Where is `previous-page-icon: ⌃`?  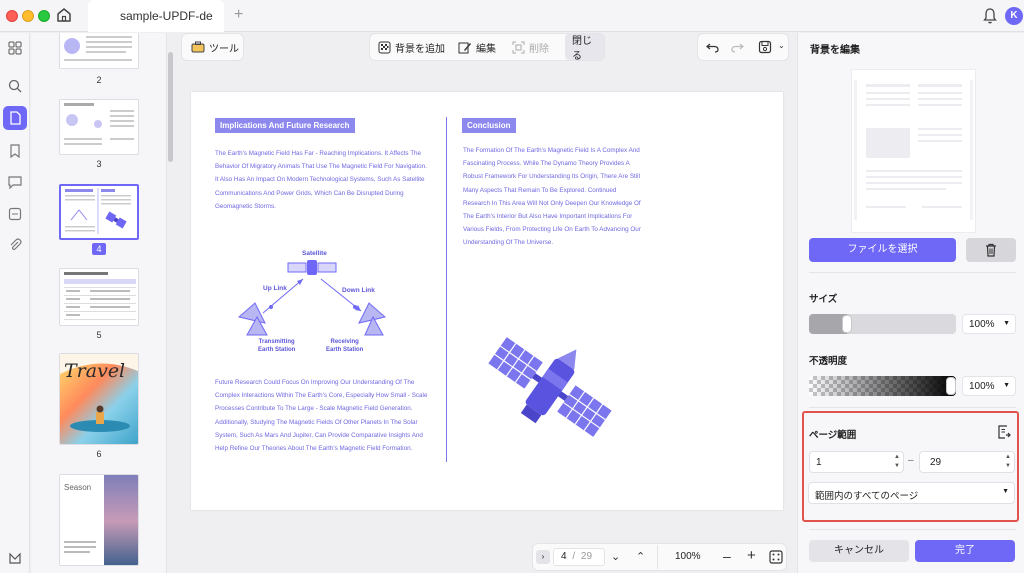 previous-page-icon: ⌃ is located at coordinates (640, 556).